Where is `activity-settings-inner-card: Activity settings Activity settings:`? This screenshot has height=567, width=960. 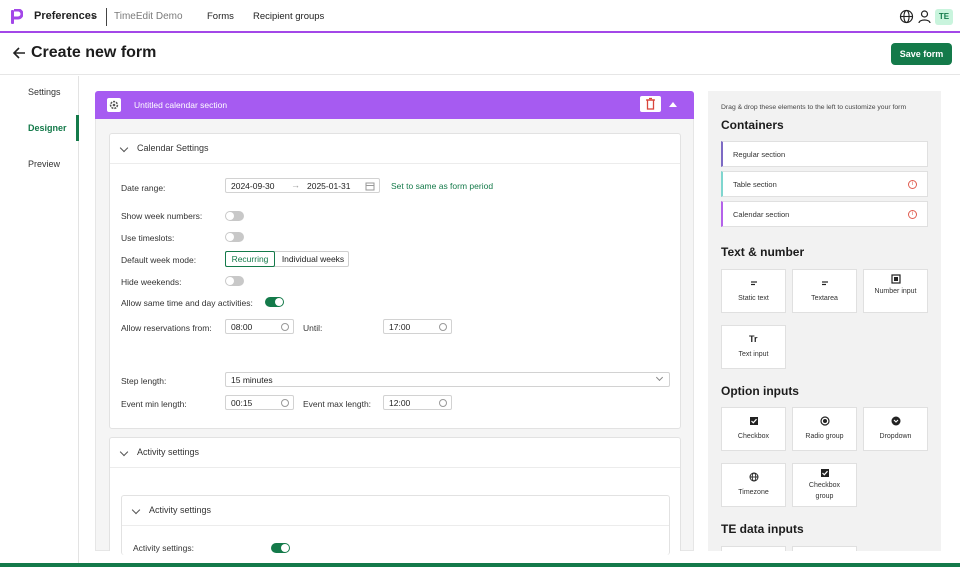
activity-settings-inner-card: Activity settings Activity settings: is located at coordinates (395, 525).